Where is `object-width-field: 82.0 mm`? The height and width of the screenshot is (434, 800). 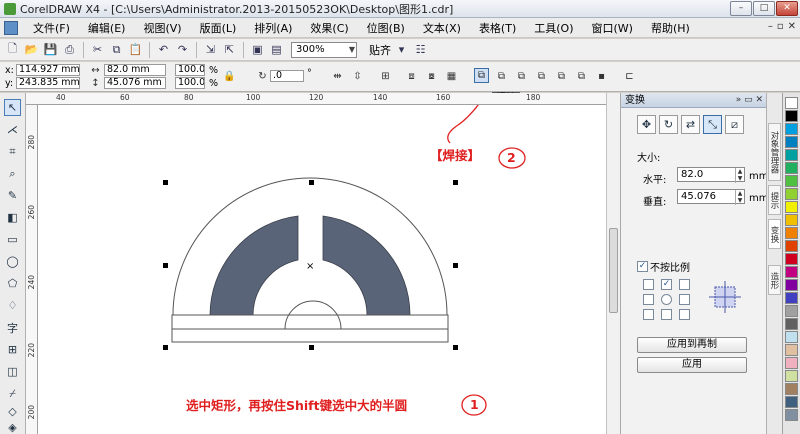
object-width-field: 82.0 mm is located at coordinates (135, 70).